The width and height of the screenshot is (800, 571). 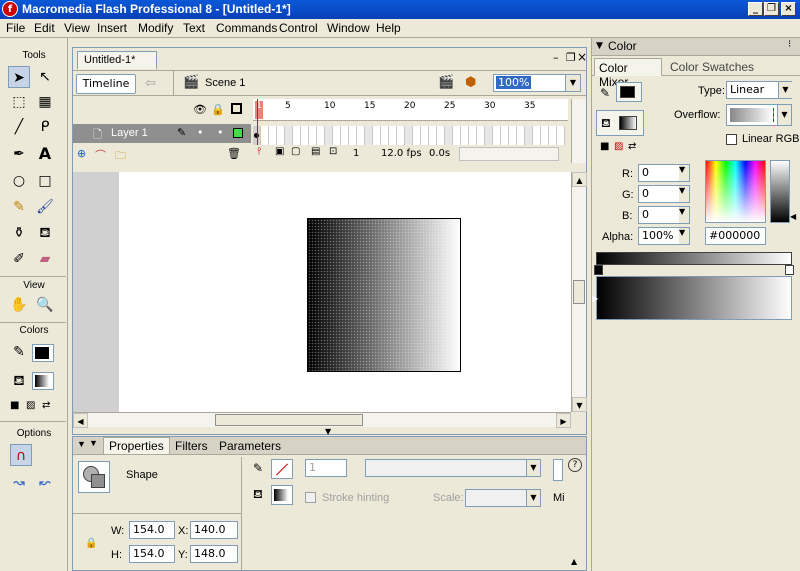 What do you see at coordinates (15, 28) in the screenshot?
I see `menu-file: File` at bounding box center [15, 28].